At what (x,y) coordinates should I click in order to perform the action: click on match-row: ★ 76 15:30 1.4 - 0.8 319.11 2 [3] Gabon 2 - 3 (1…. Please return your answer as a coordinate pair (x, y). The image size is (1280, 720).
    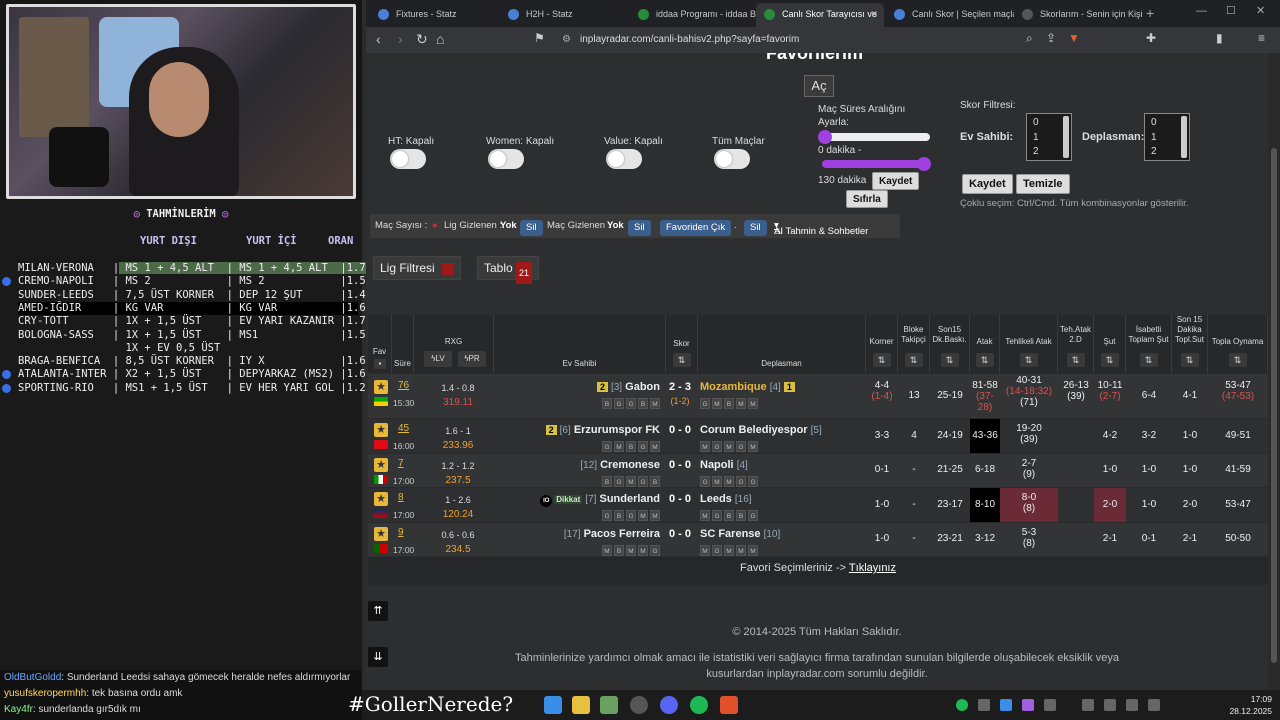
    Looking at the image, I should click on (818, 395).